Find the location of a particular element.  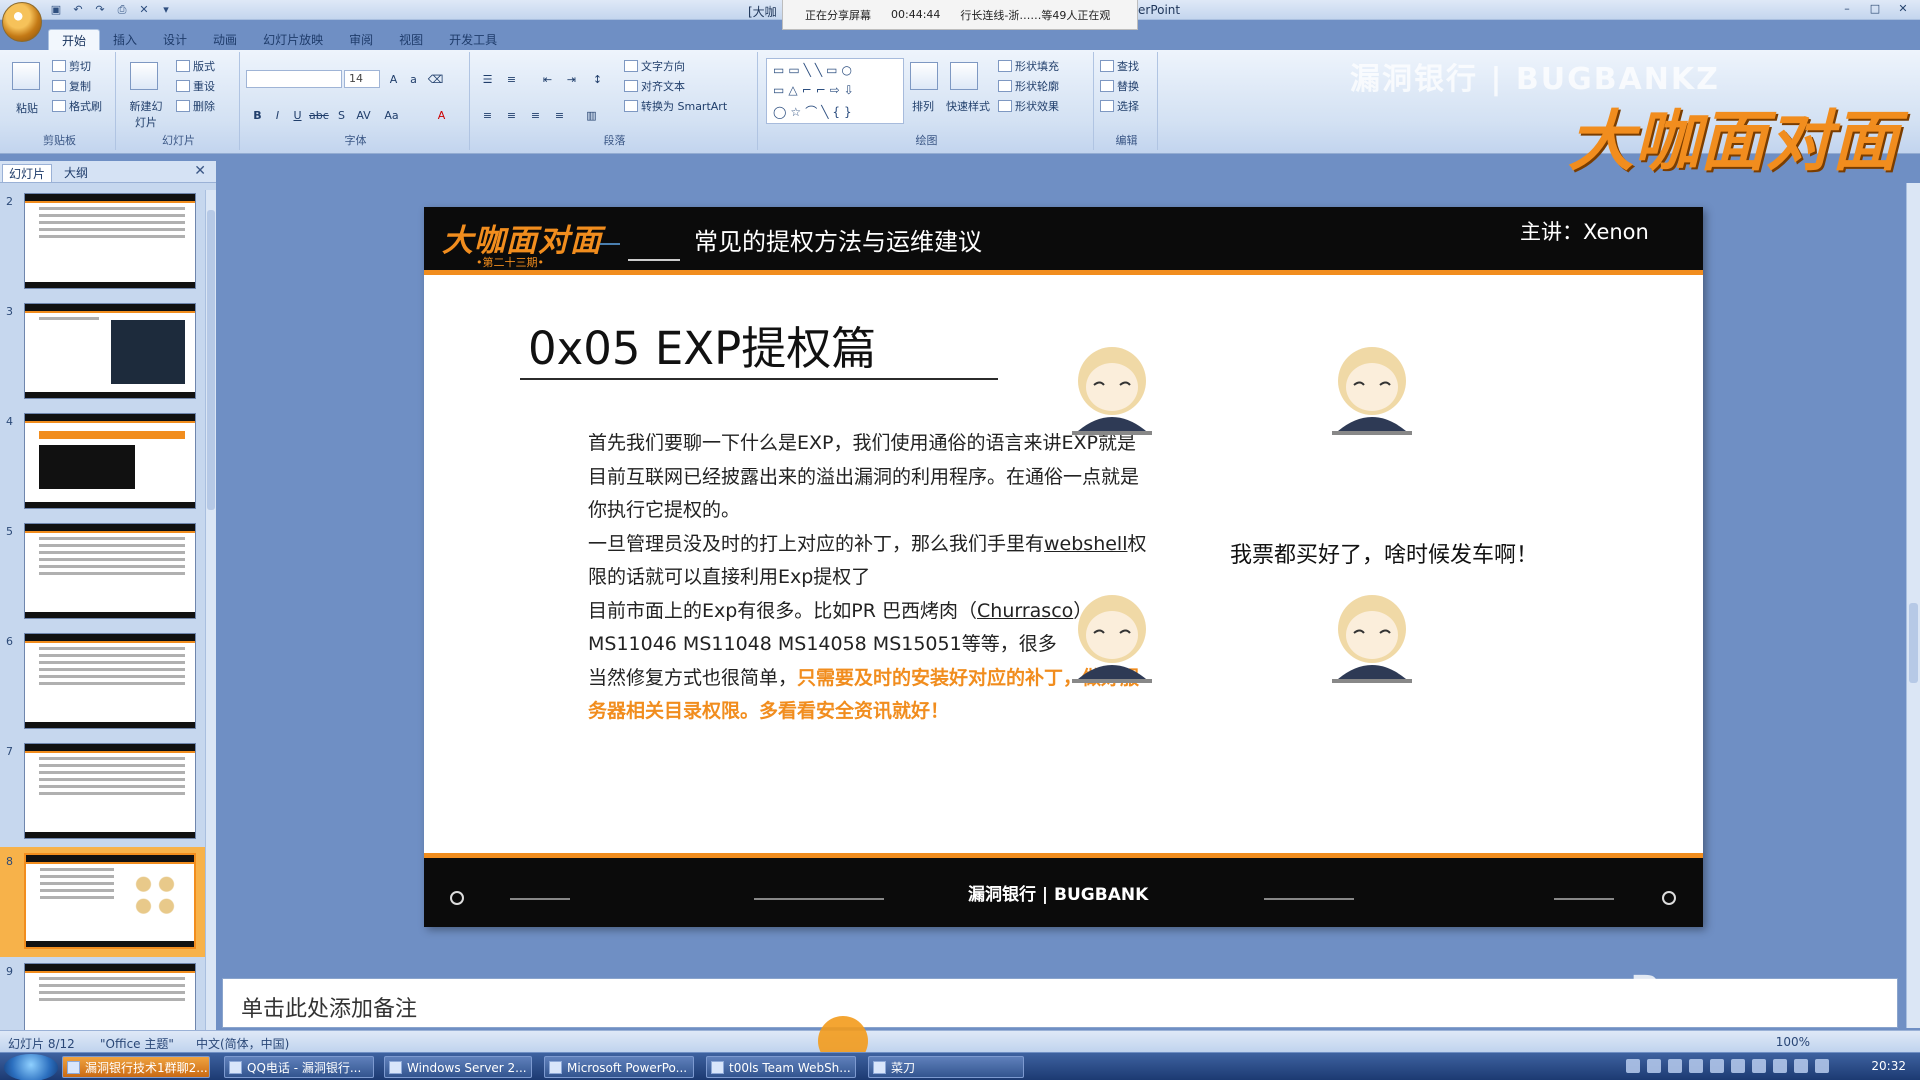

app-icon is located at coordinates (1675, 1066).